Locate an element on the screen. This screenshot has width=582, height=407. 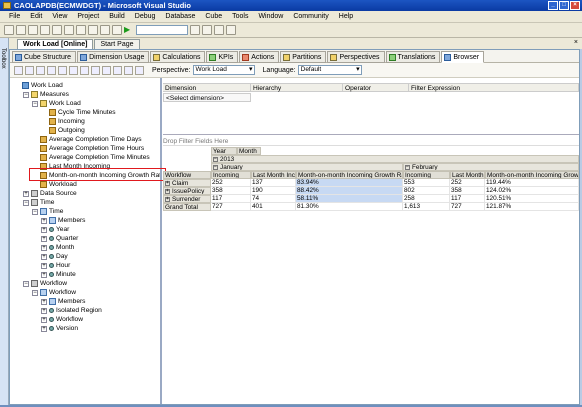
menu-debug: Debug is located at coordinates (145, 16).